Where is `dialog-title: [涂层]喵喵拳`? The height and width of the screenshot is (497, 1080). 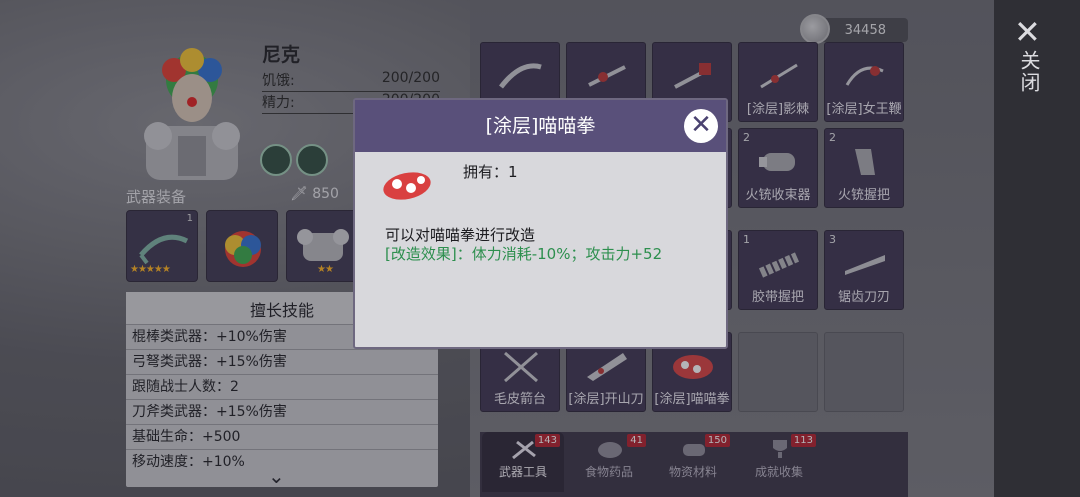
dialog-title: [涂层]喵喵拳 is located at coordinates (540, 126).